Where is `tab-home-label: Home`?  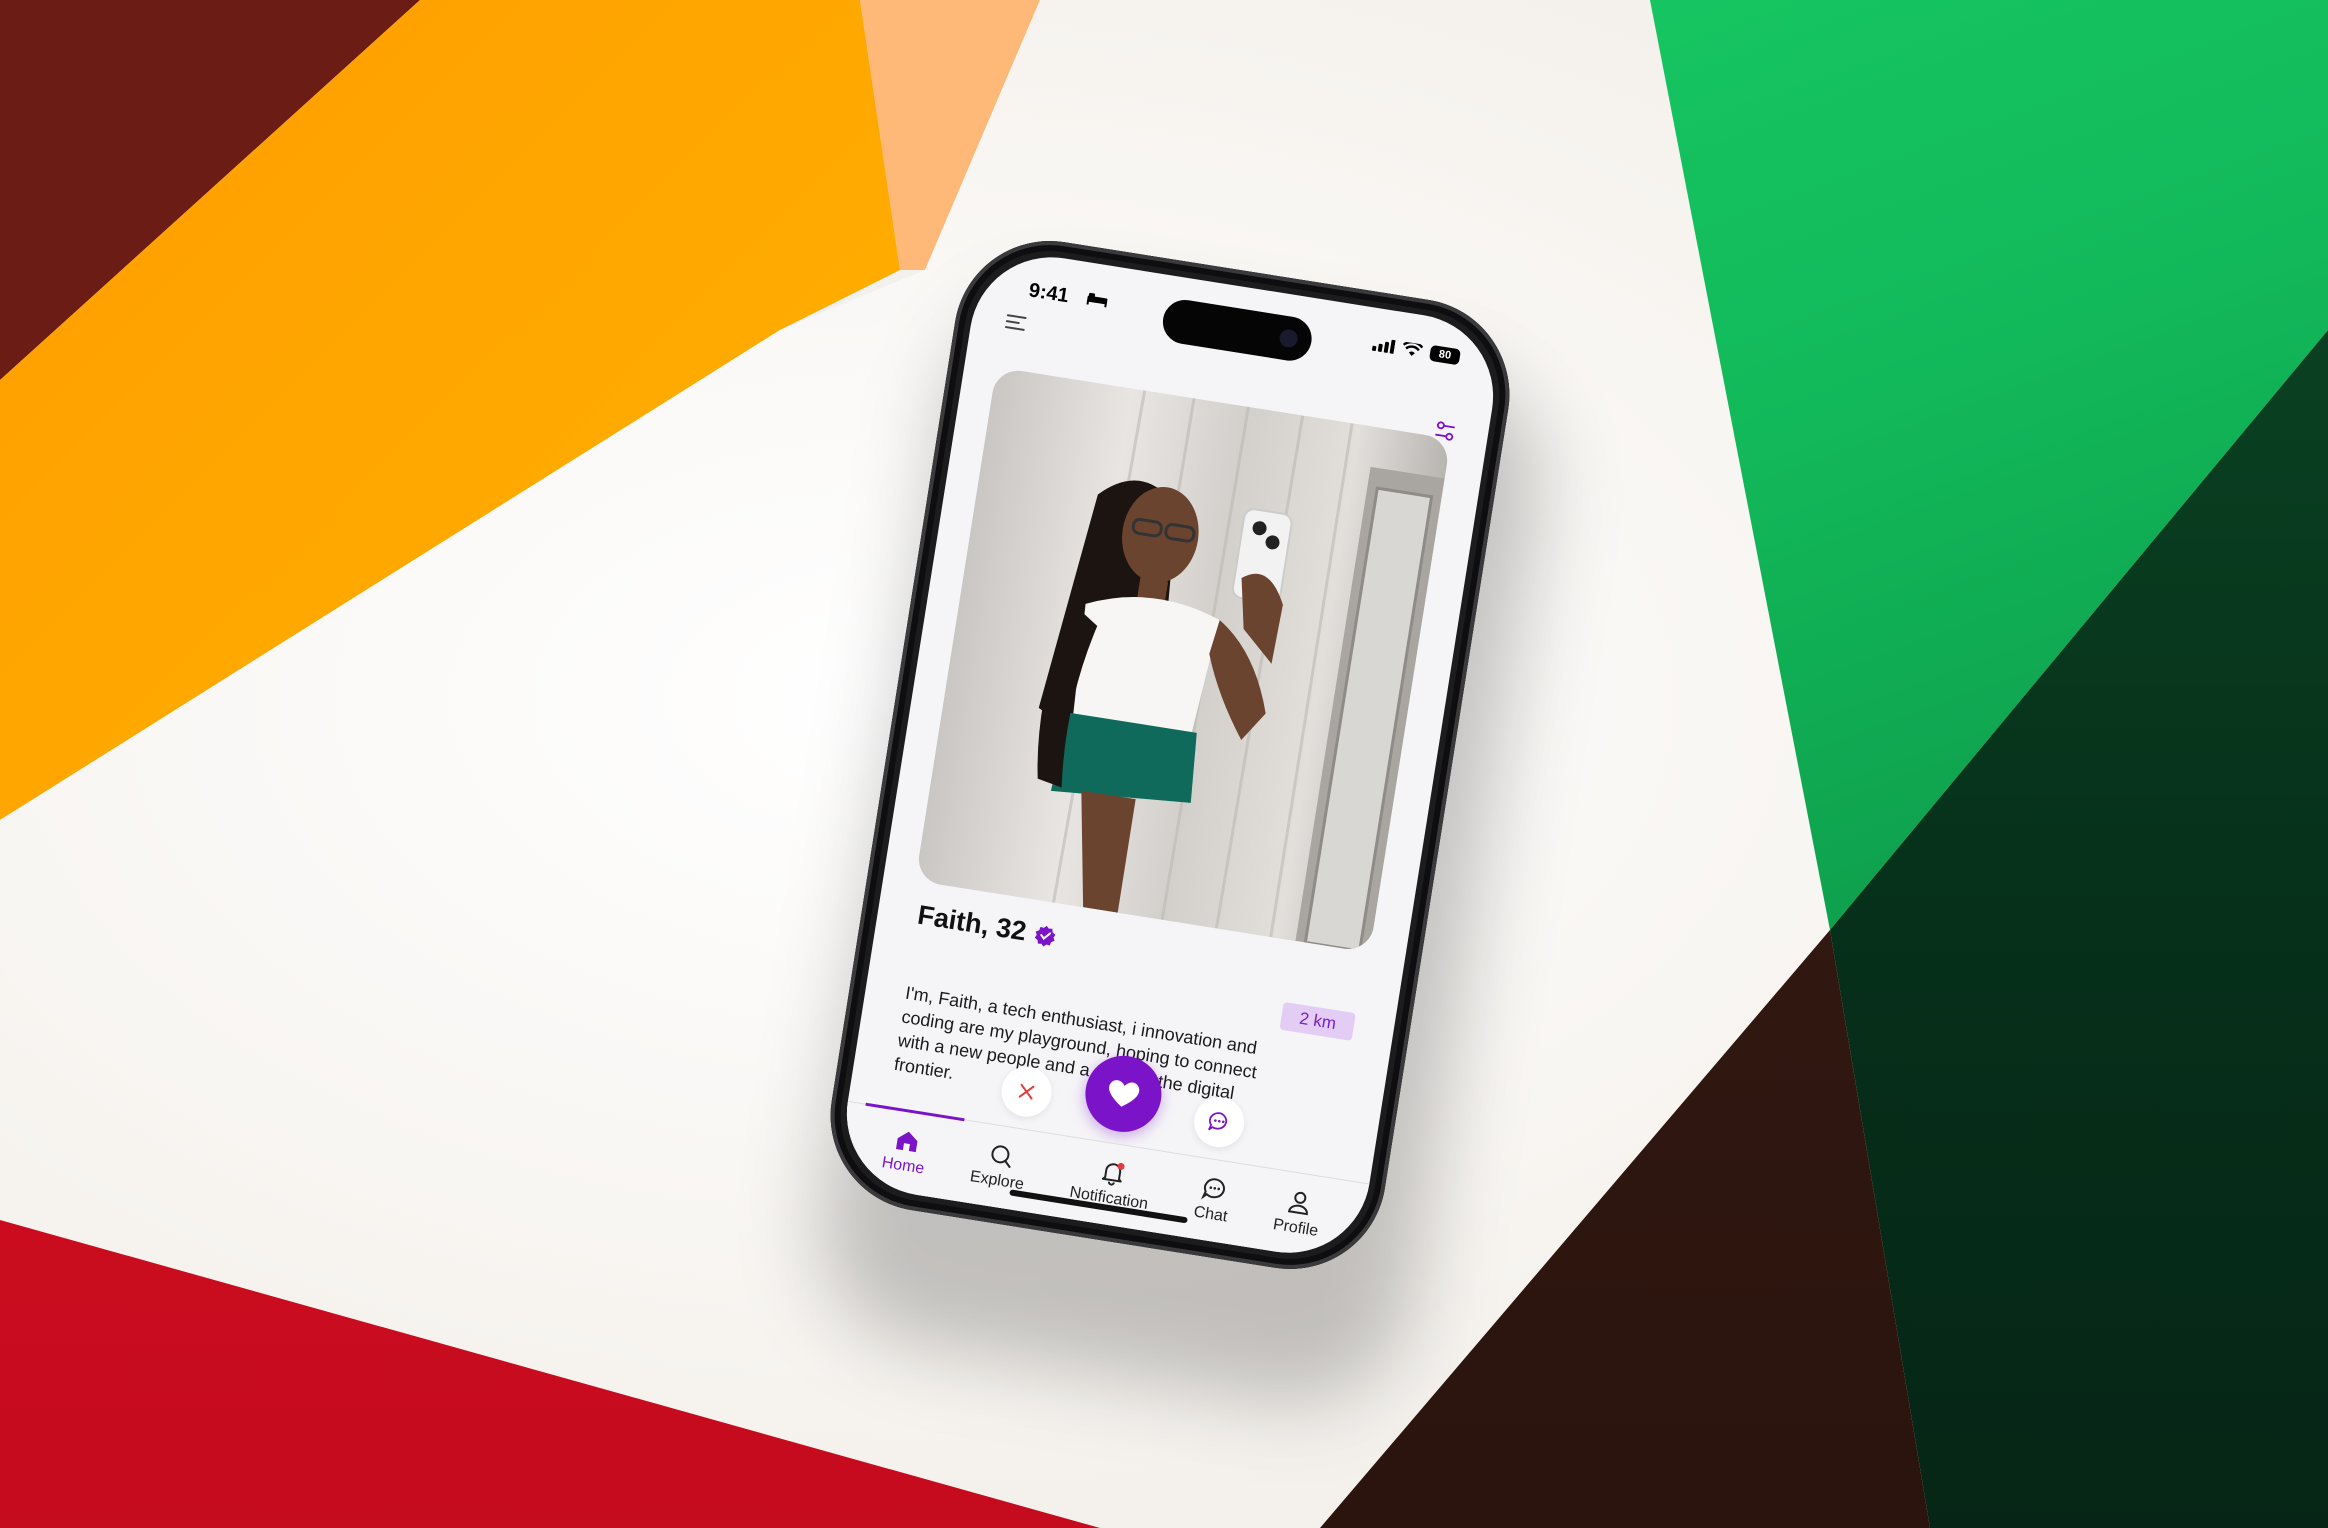
tab-home-label: Home is located at coordinates (903, 1166).